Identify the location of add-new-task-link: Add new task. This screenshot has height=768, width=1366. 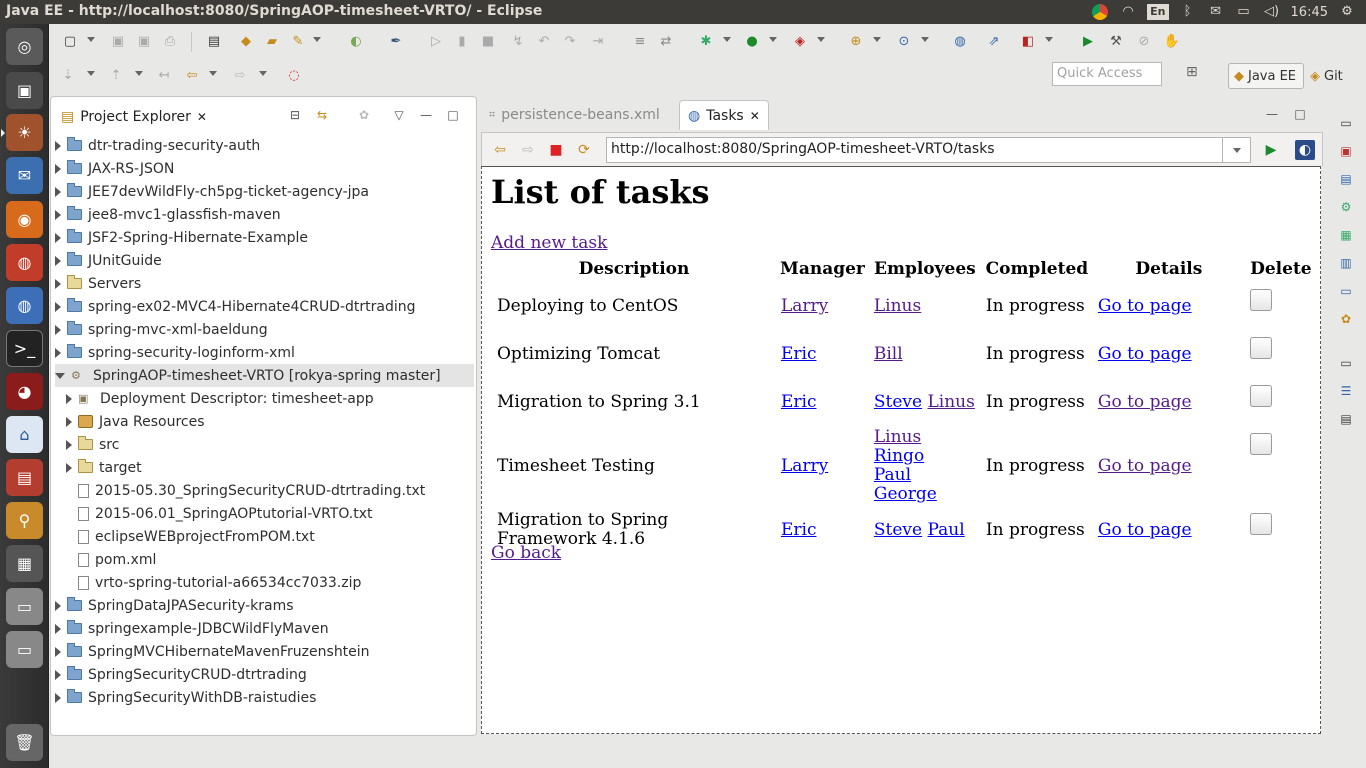
(549, 243).